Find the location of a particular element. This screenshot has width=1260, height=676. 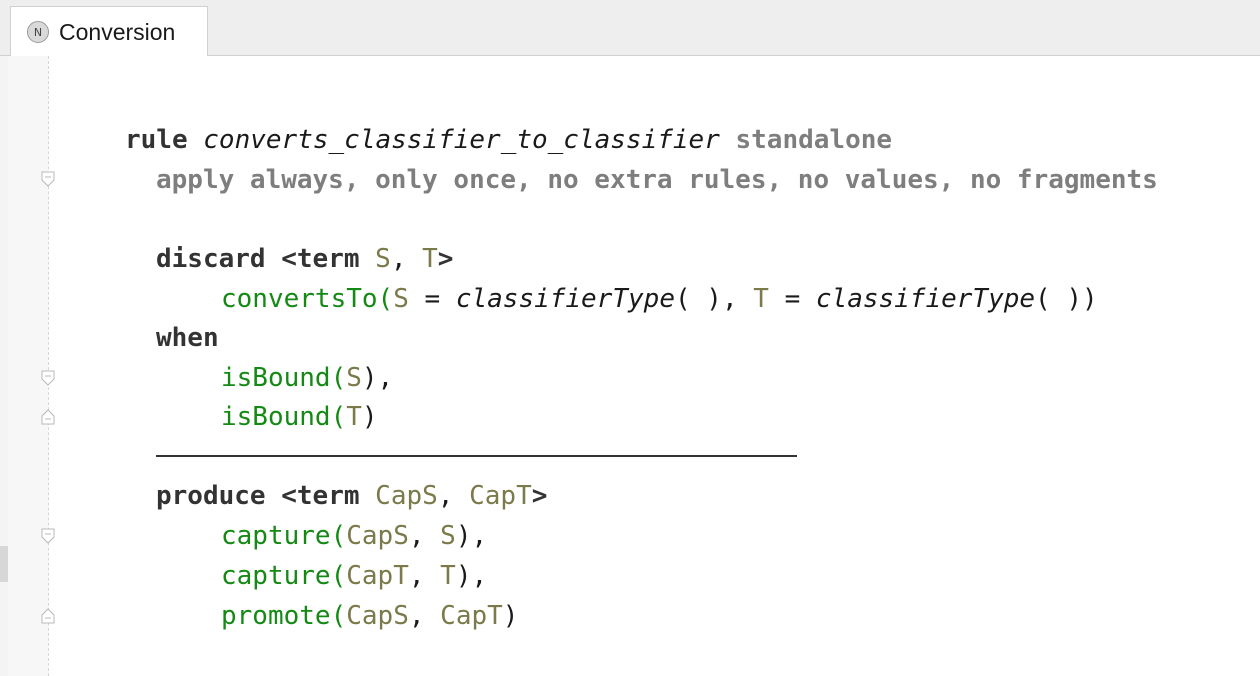

capture-line: capture(CapT, T), is located at coordinates (354, 576).